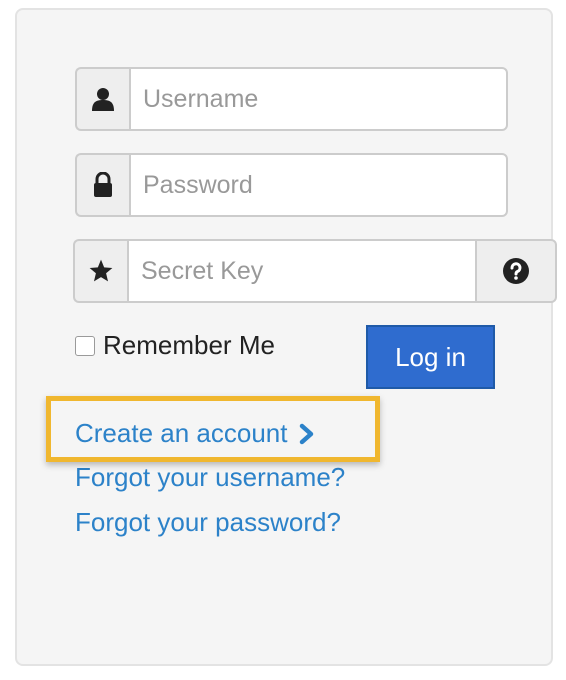  I want to click on star-icon, so click(100, 271).